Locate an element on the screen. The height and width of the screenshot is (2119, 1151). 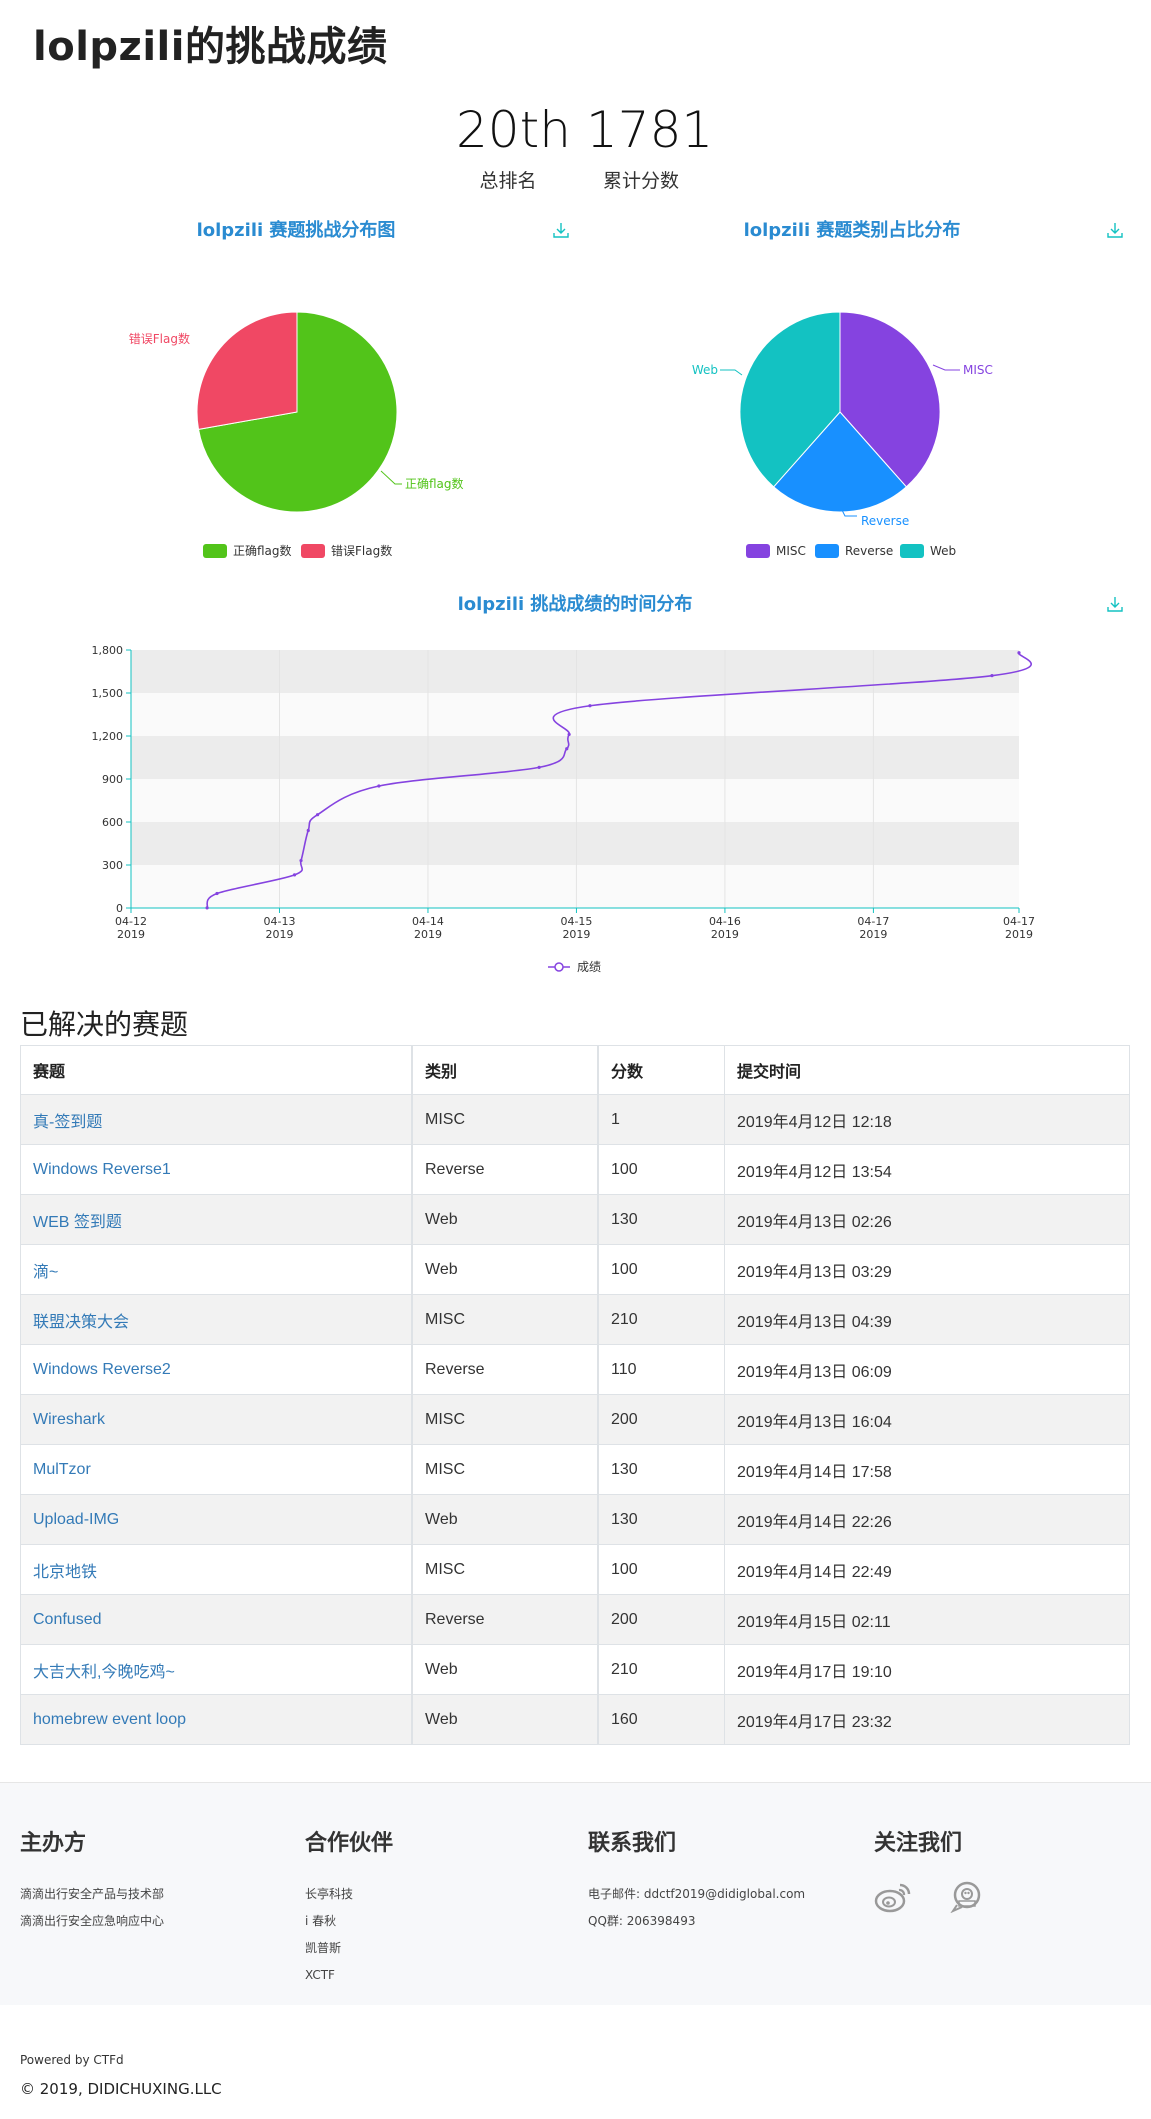
challenge-link: Wireshark is located at coordinates (69, 1419).